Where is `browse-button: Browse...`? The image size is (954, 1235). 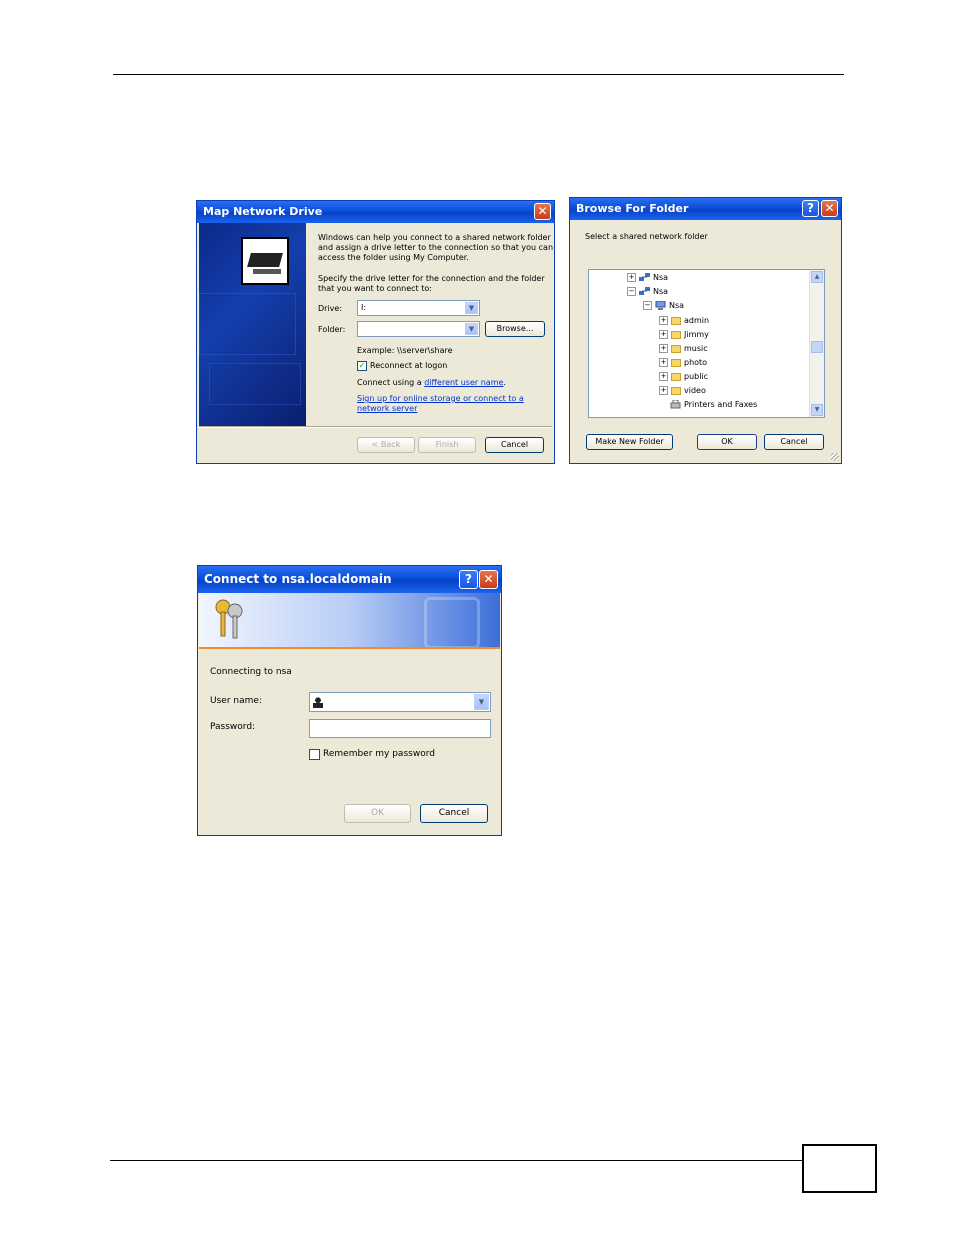
browse-button: Browse... is located at coordinates (515, 329).